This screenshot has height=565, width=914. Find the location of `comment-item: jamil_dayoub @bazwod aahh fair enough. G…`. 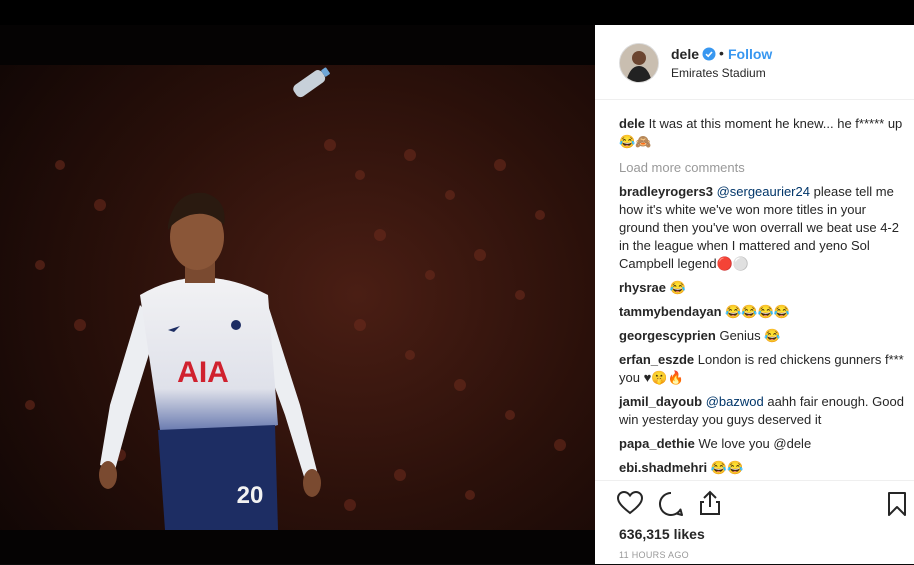

comment-item: jamil_dayoub @bazwod aahh fair enough. G… is located at coordinates (764, 411).